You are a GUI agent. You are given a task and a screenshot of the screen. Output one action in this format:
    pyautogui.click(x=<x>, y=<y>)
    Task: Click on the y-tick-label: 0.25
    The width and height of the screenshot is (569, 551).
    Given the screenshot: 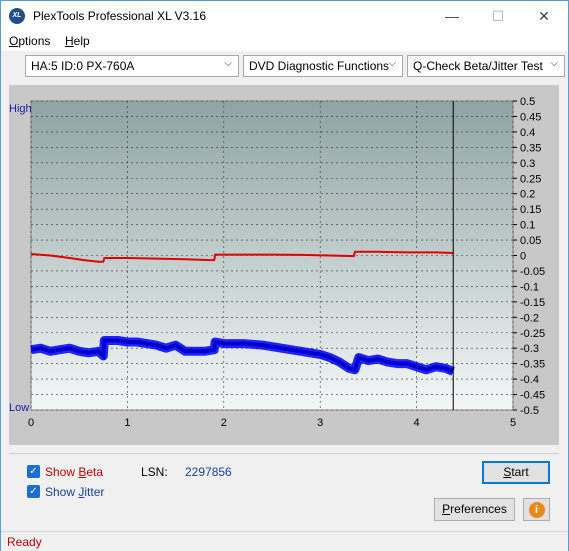 What is the action you would take?
    pyautogui.click(x=530, y=179)
    